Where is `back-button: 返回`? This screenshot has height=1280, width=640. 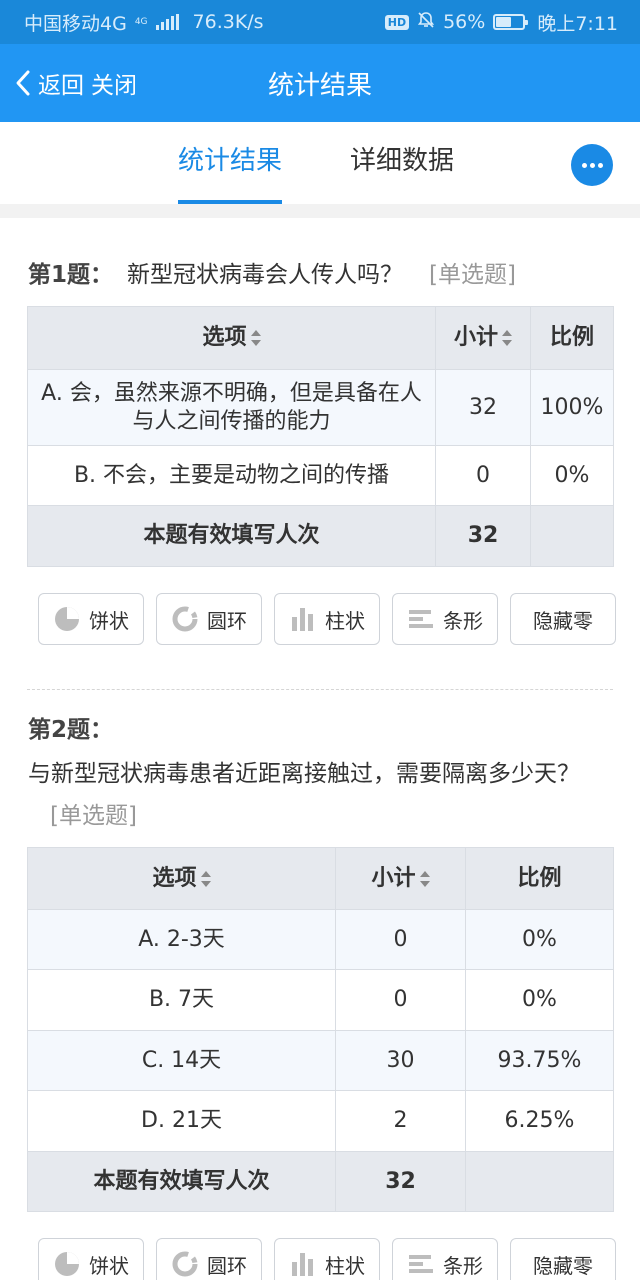 back-button: 返回 is located at coordinates (46, 83).